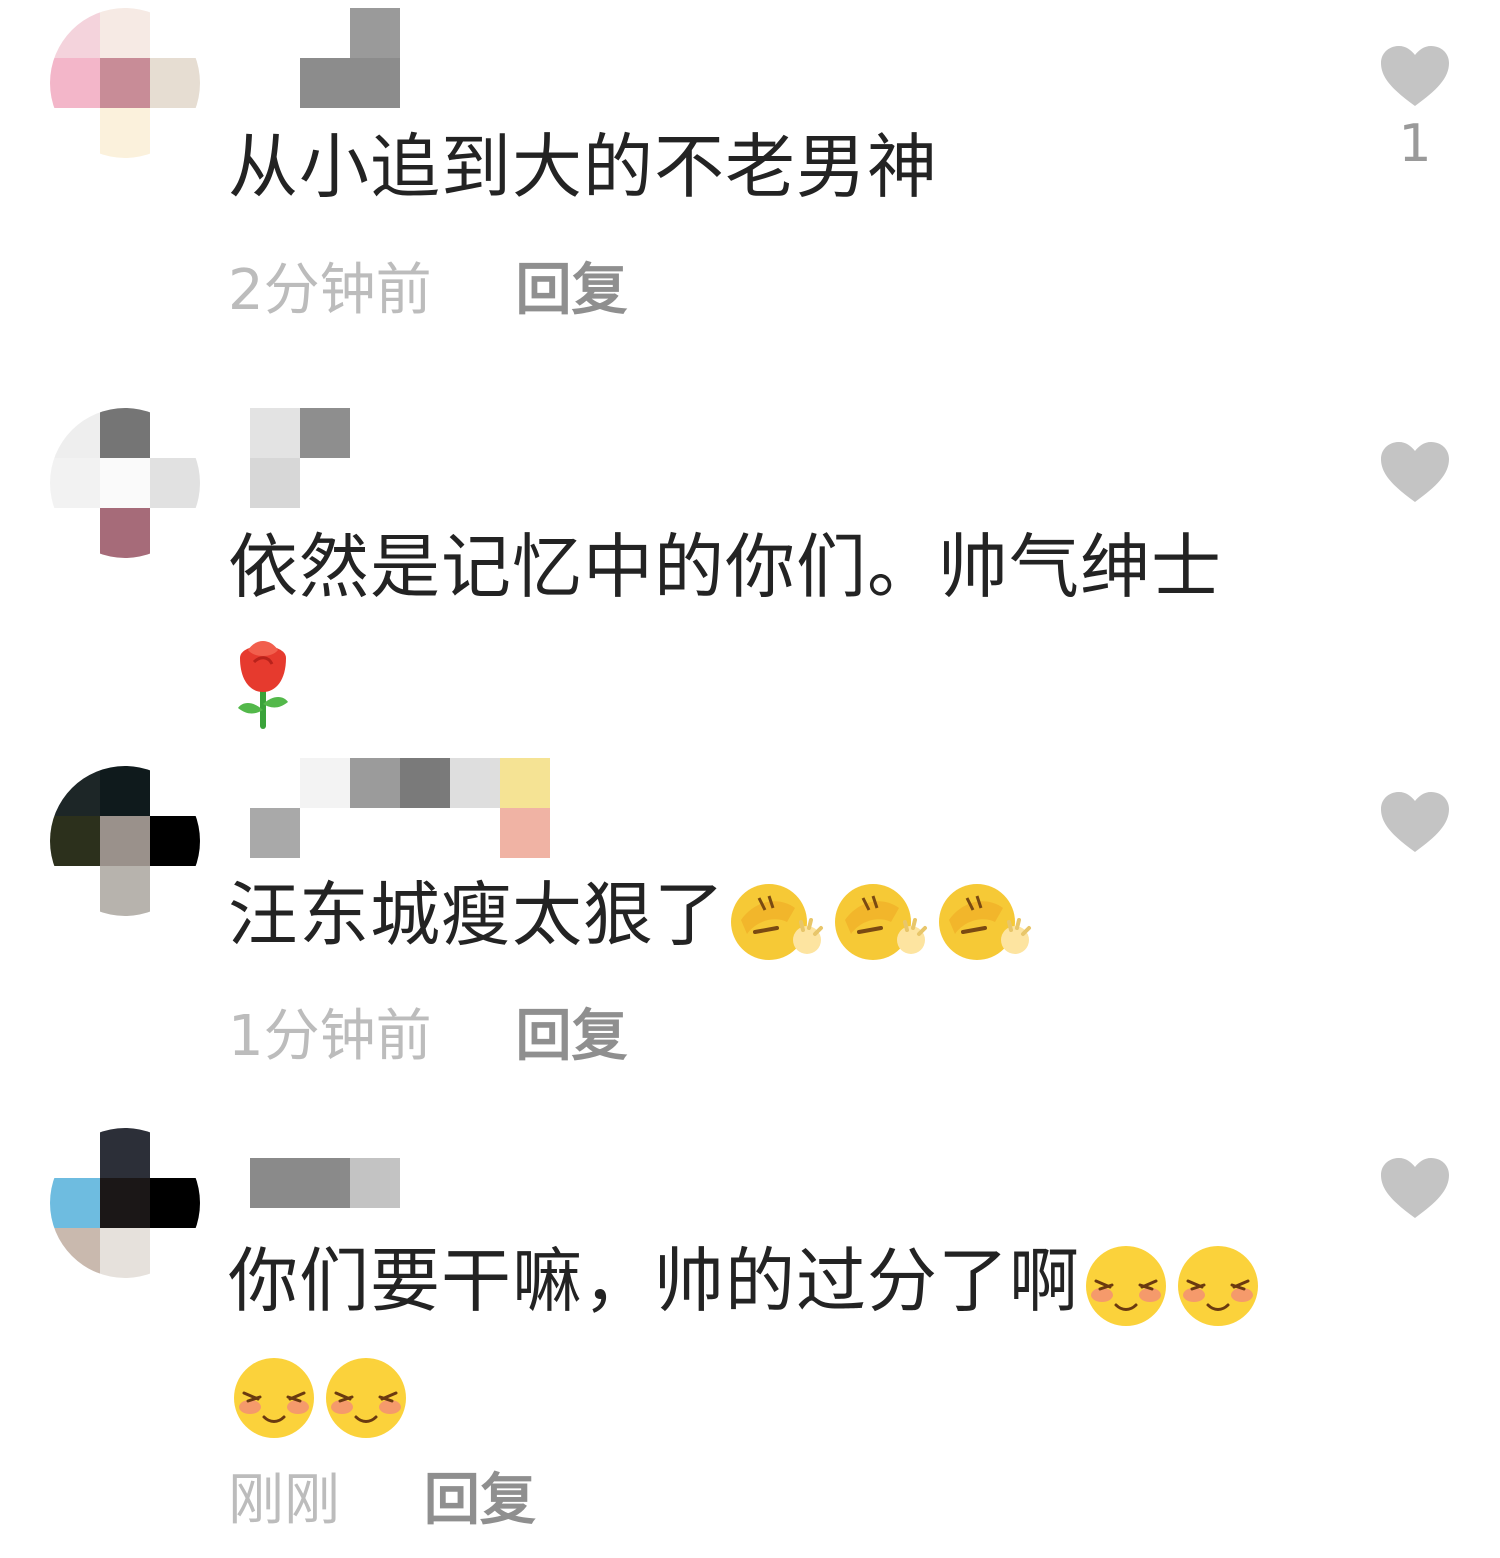  I want to click on like-count: 1, so click(1415, 144).